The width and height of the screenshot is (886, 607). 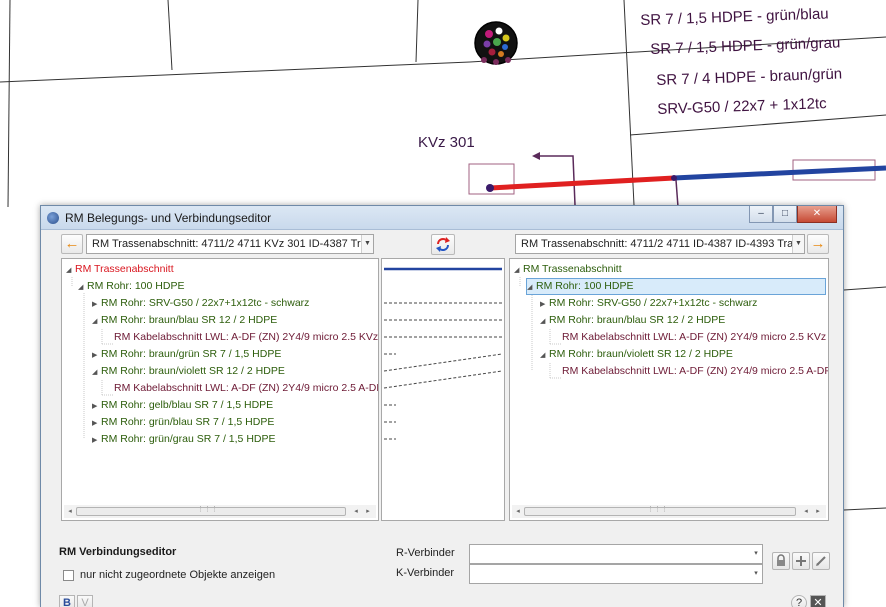 I want to click on k-connector-label: K-Verbinder, so click(x=425, y=573).